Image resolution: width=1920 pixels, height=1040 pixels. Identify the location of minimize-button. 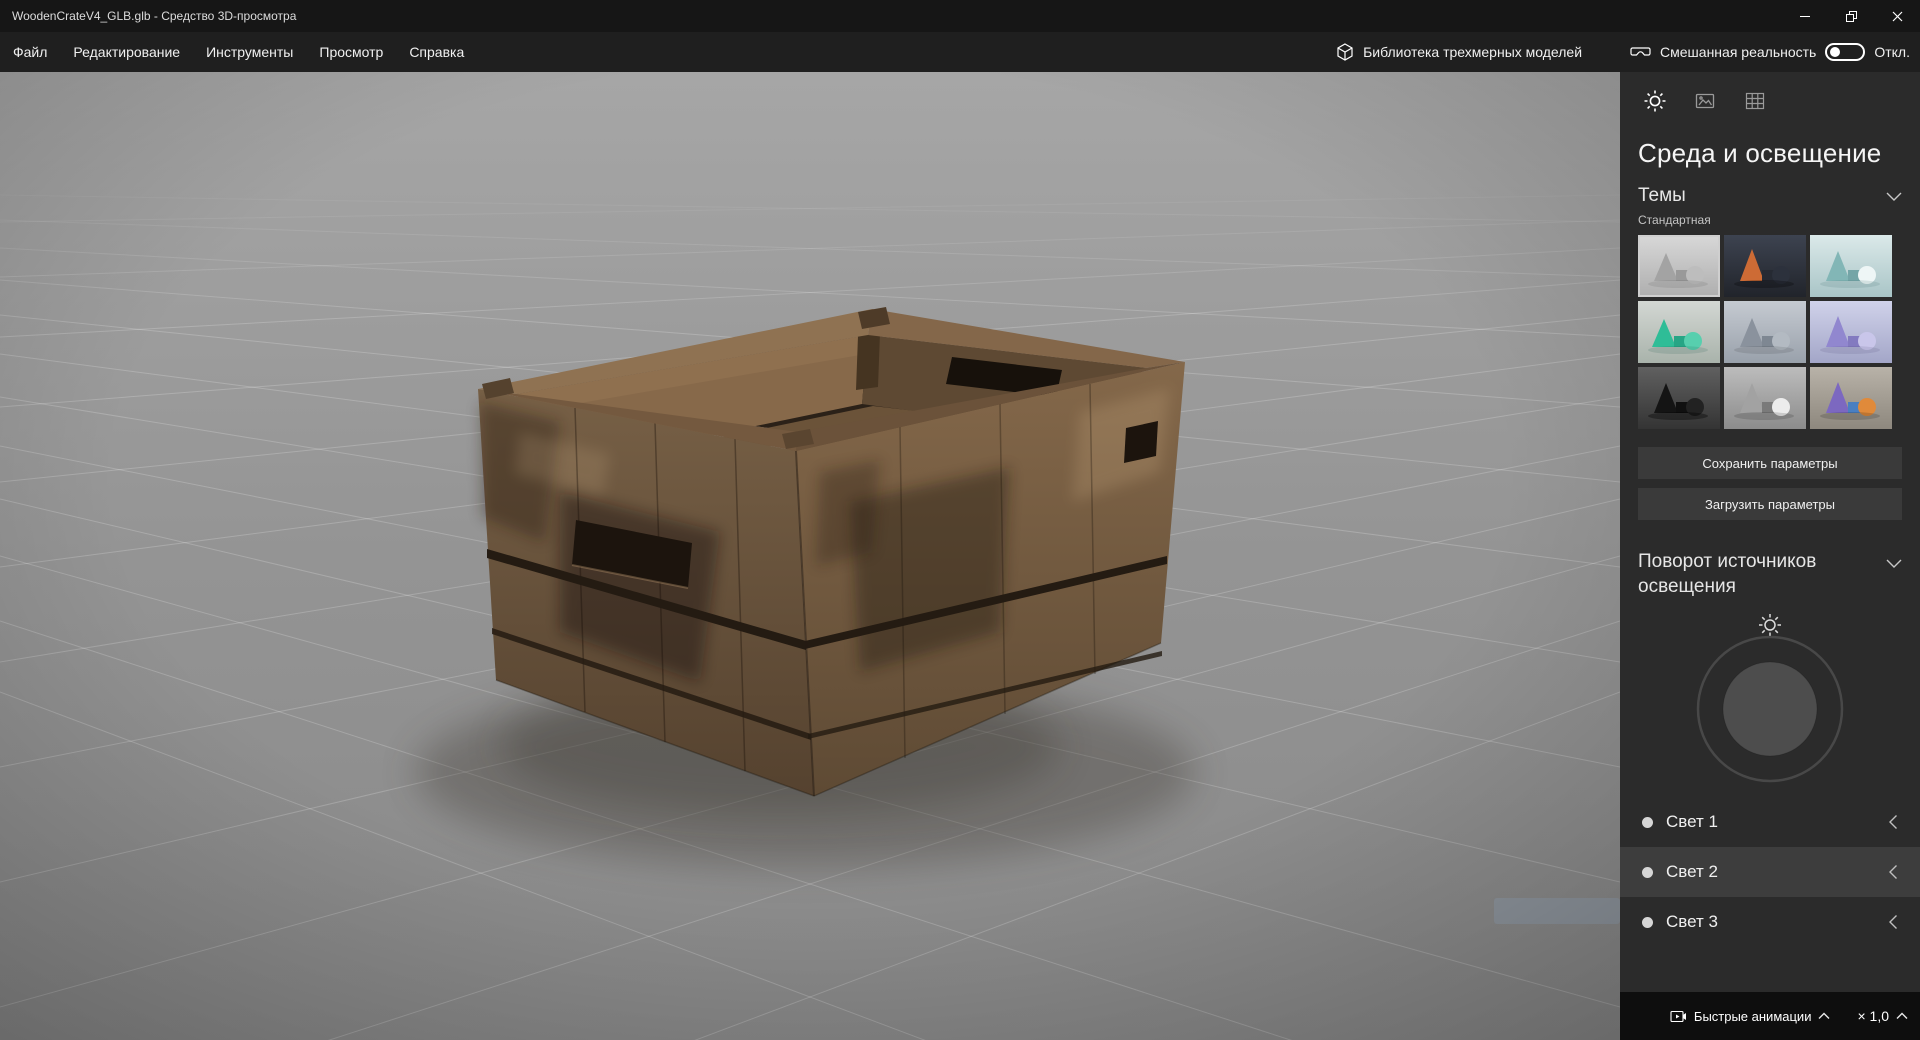
(1805, 16).